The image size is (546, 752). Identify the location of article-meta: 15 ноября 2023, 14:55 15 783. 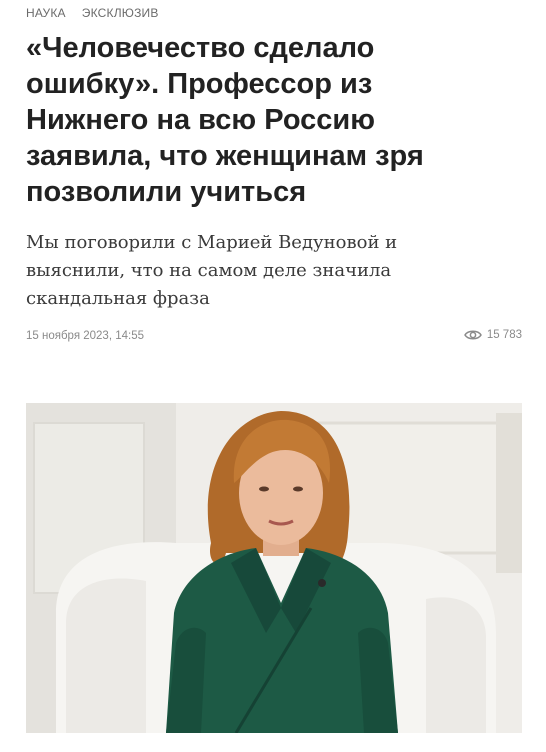
(274, 337).